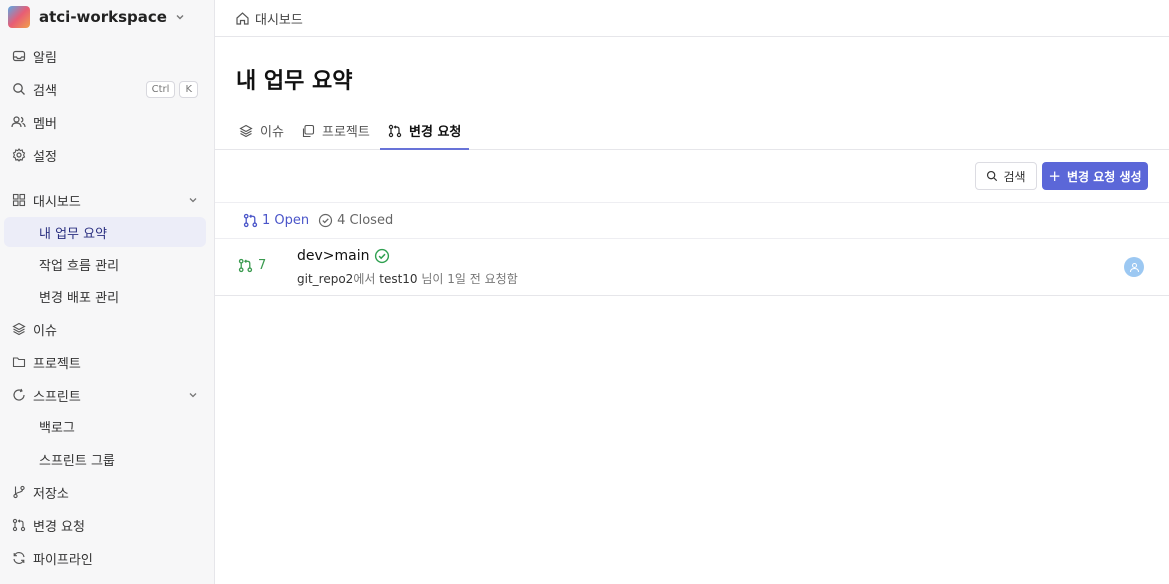 The width and height of the screenshot is (1169, 584). Describe the element at coordinates (308, 131) in the screenshot. I see `copy-icon` at that location.